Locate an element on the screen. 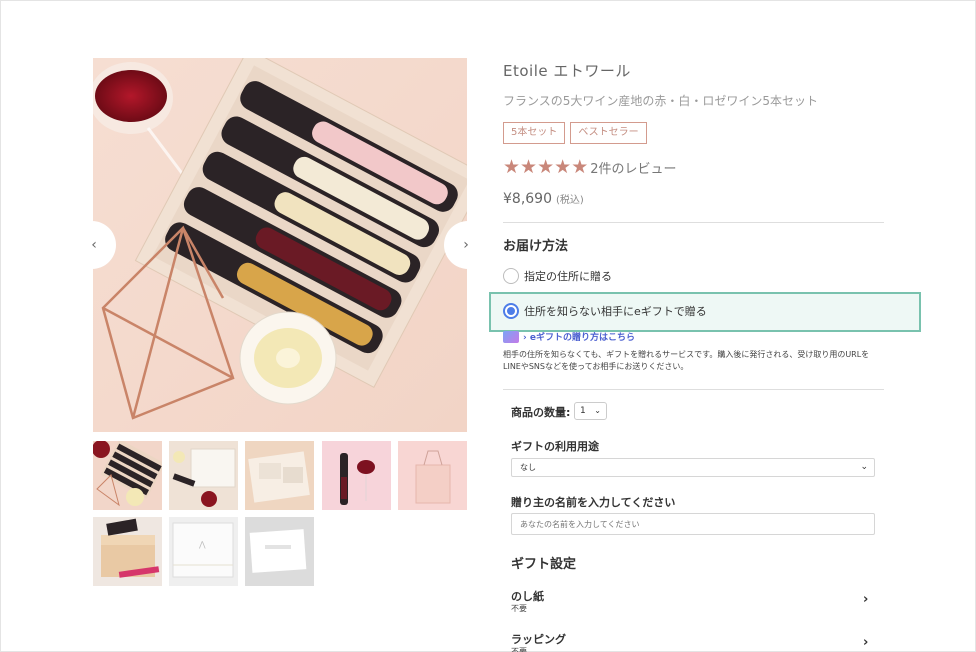 The height and width of the screenshot is (652, 976). delivery-heading: お届け方法 is located at coordinates (536, 246).